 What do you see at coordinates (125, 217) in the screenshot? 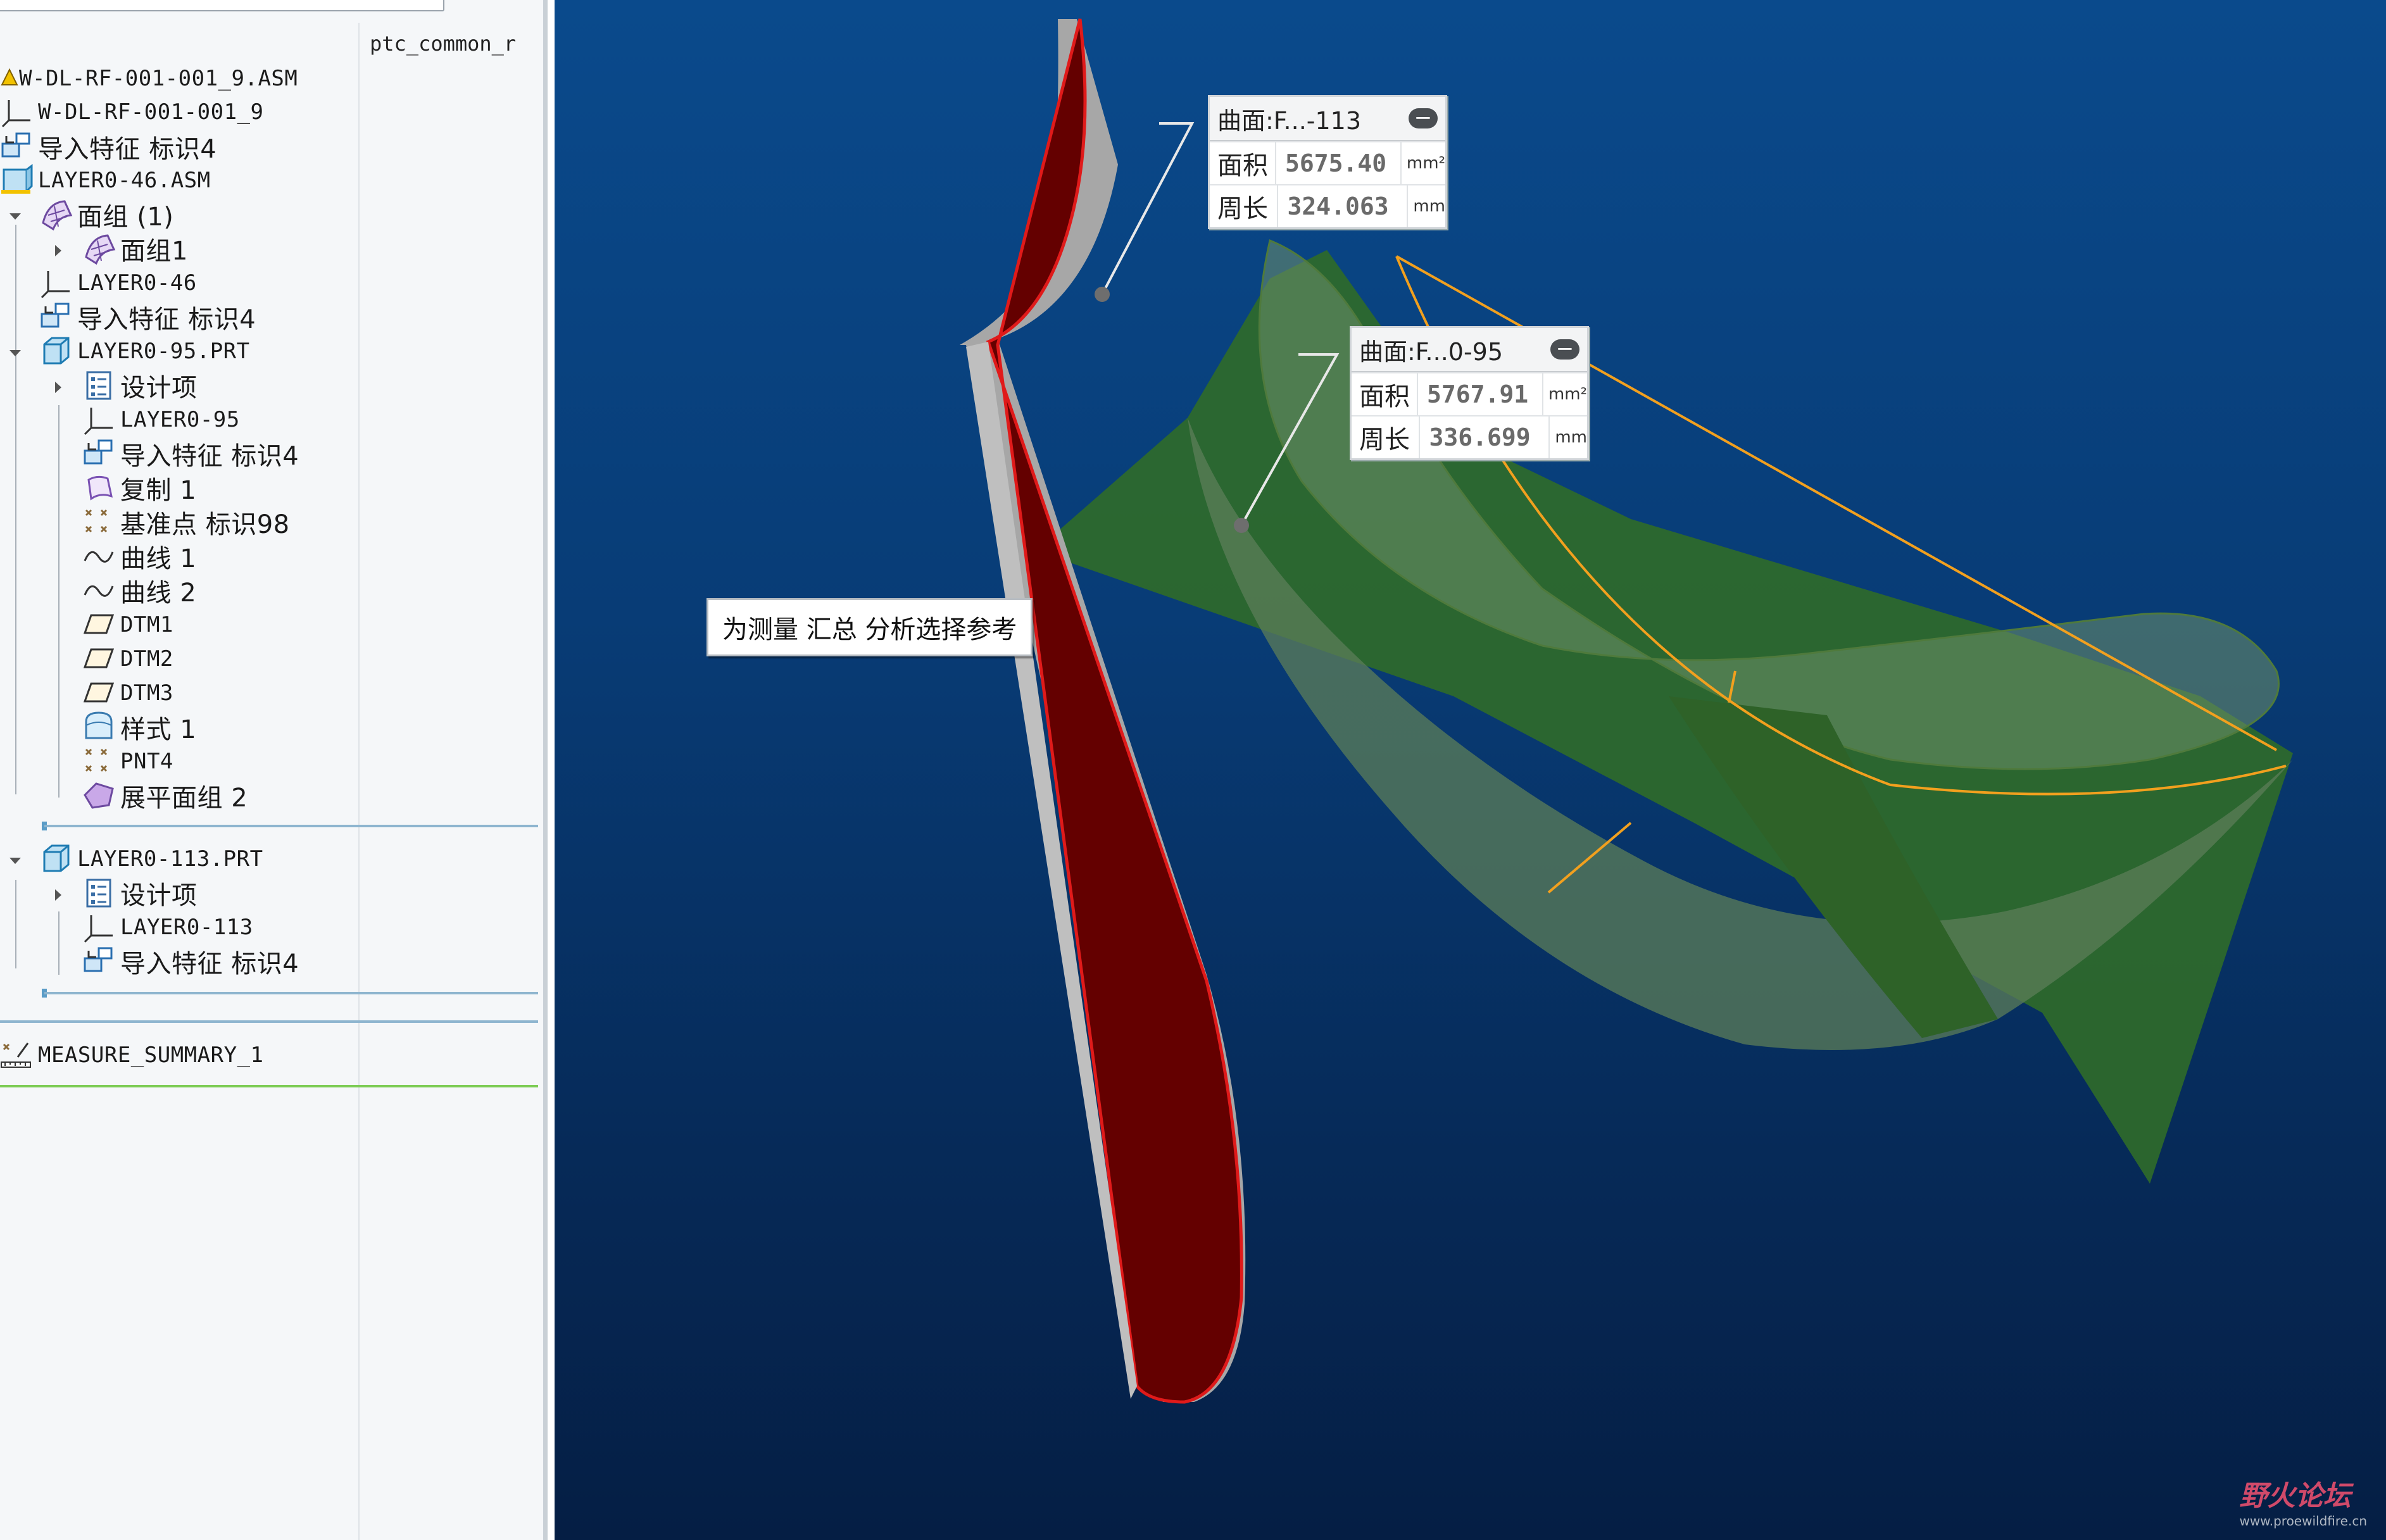
I see `tree-item-label: 面组 (1)` at bounding box center [125, 217].